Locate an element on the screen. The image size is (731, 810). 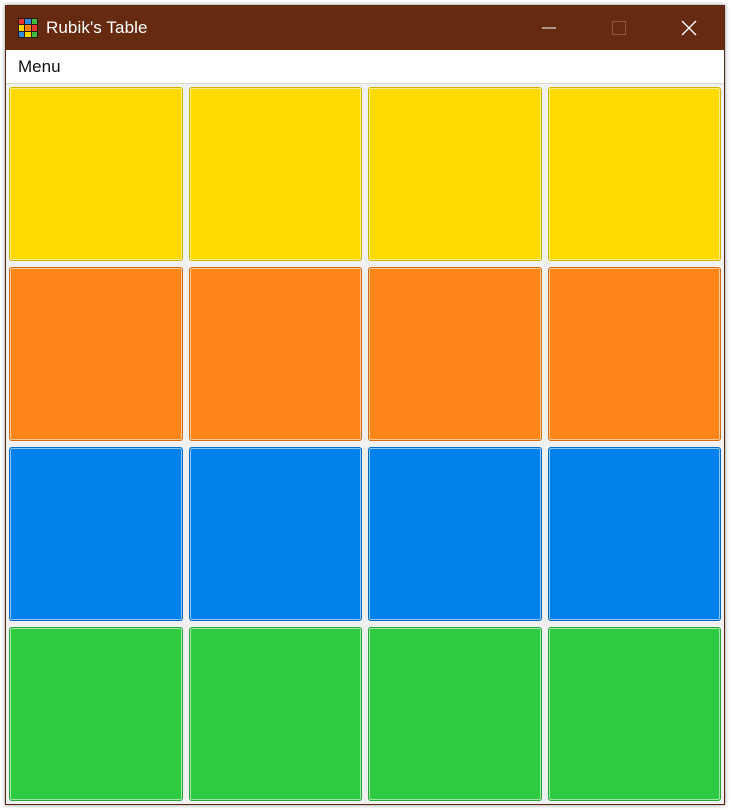
tile-r1-c3 is located at coordinates (455, 174).